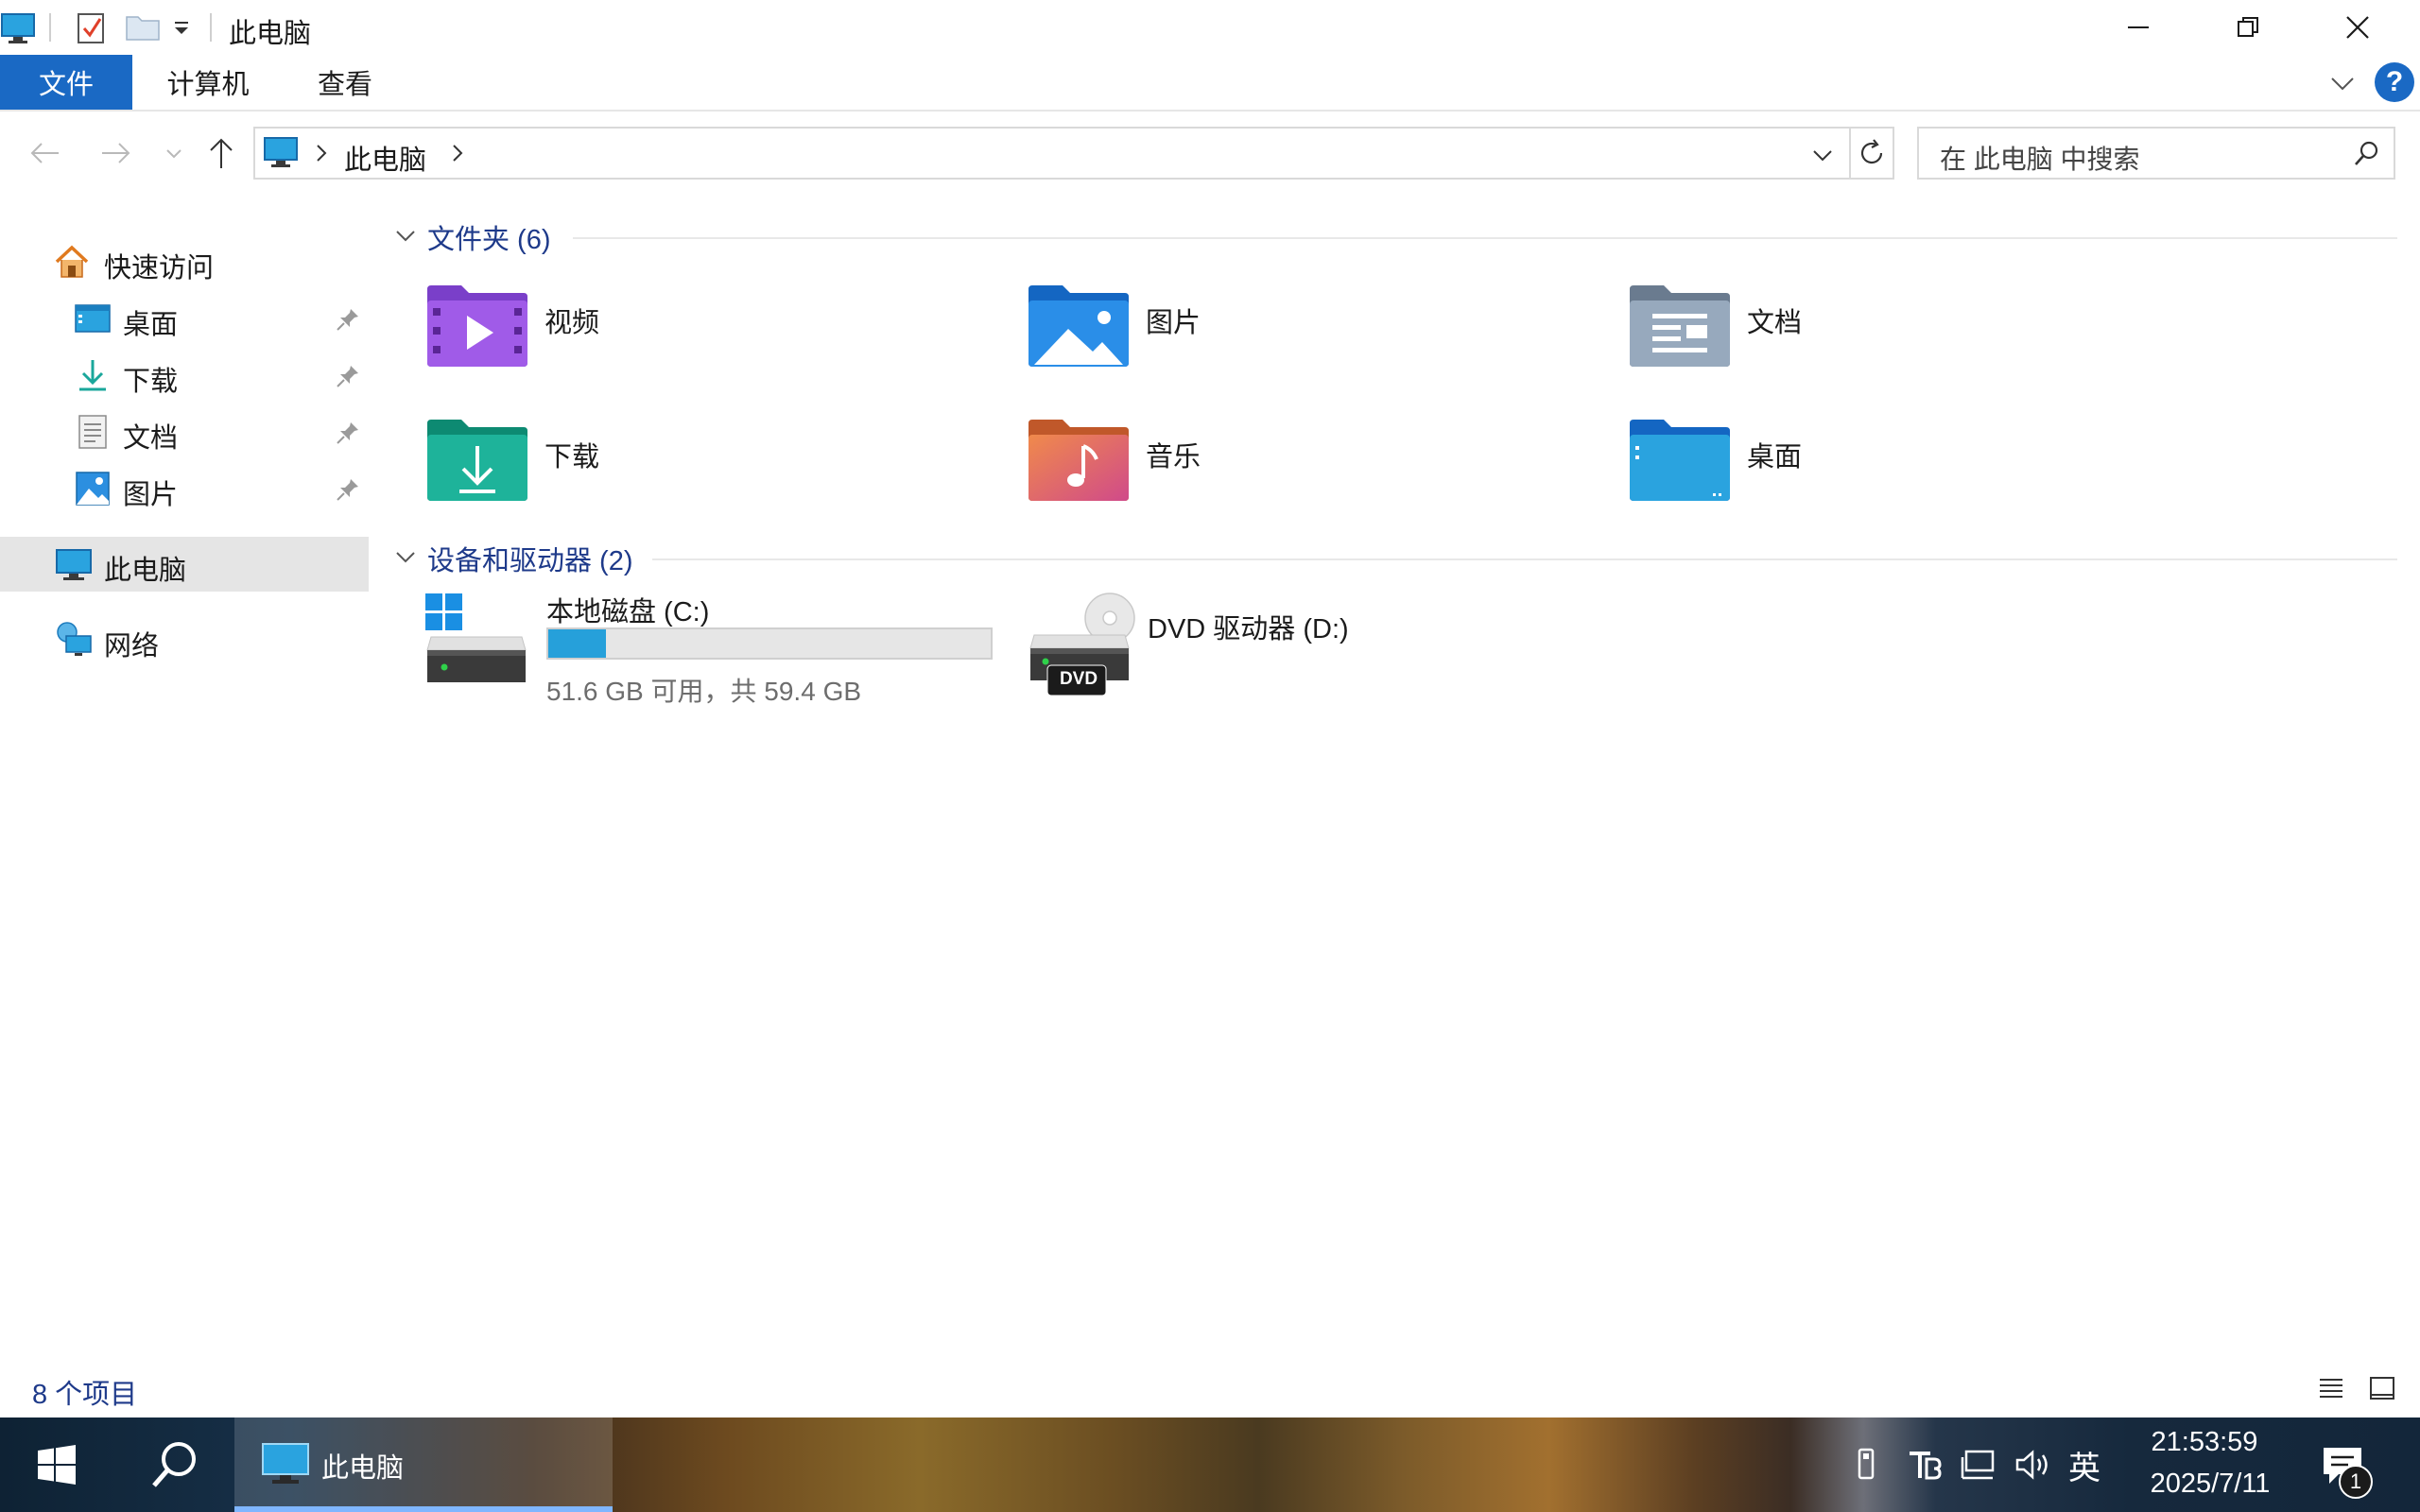  I want to click on forward-button, so click(115, 153).